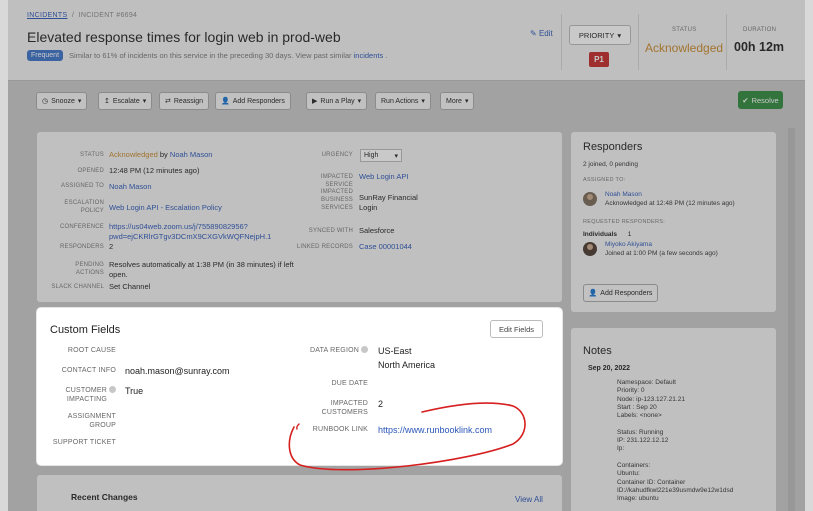 The height and width of the screenshot is (511, 813). I want to click on impacted-service-link: Web Login API, so click(383, 177).